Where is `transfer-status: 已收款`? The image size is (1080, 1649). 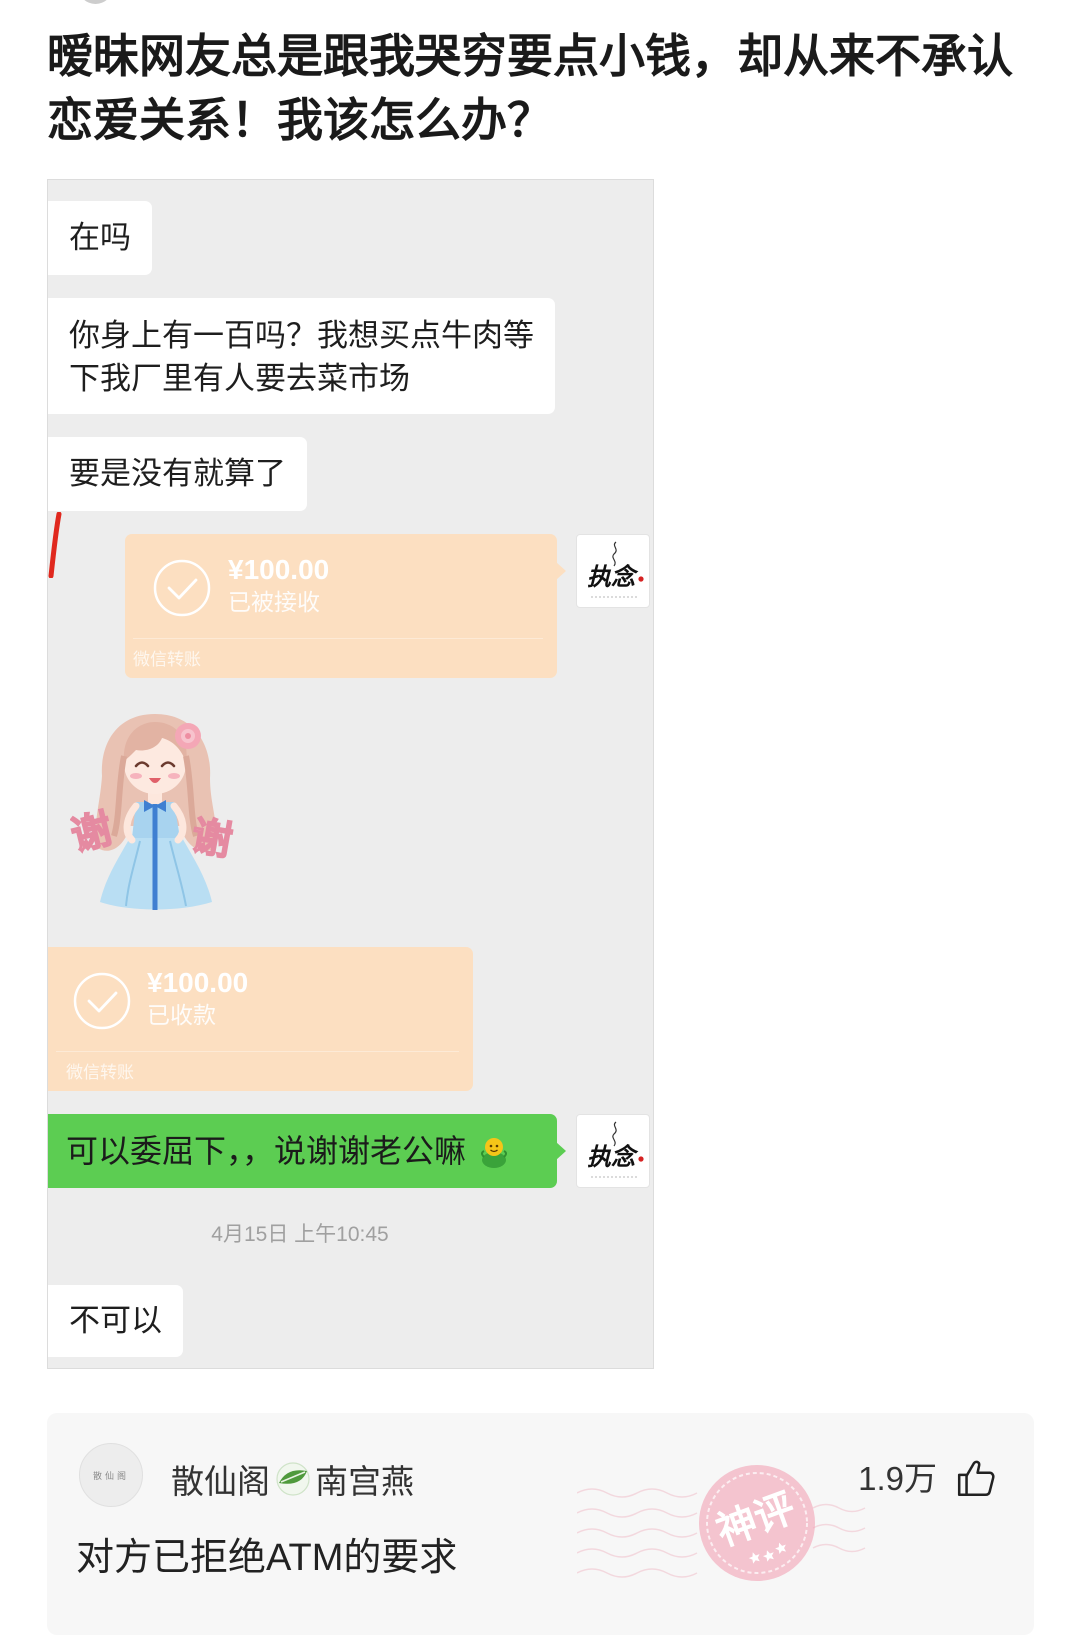 transfer-status: 已收款 is located at coordinates (181, 1015).